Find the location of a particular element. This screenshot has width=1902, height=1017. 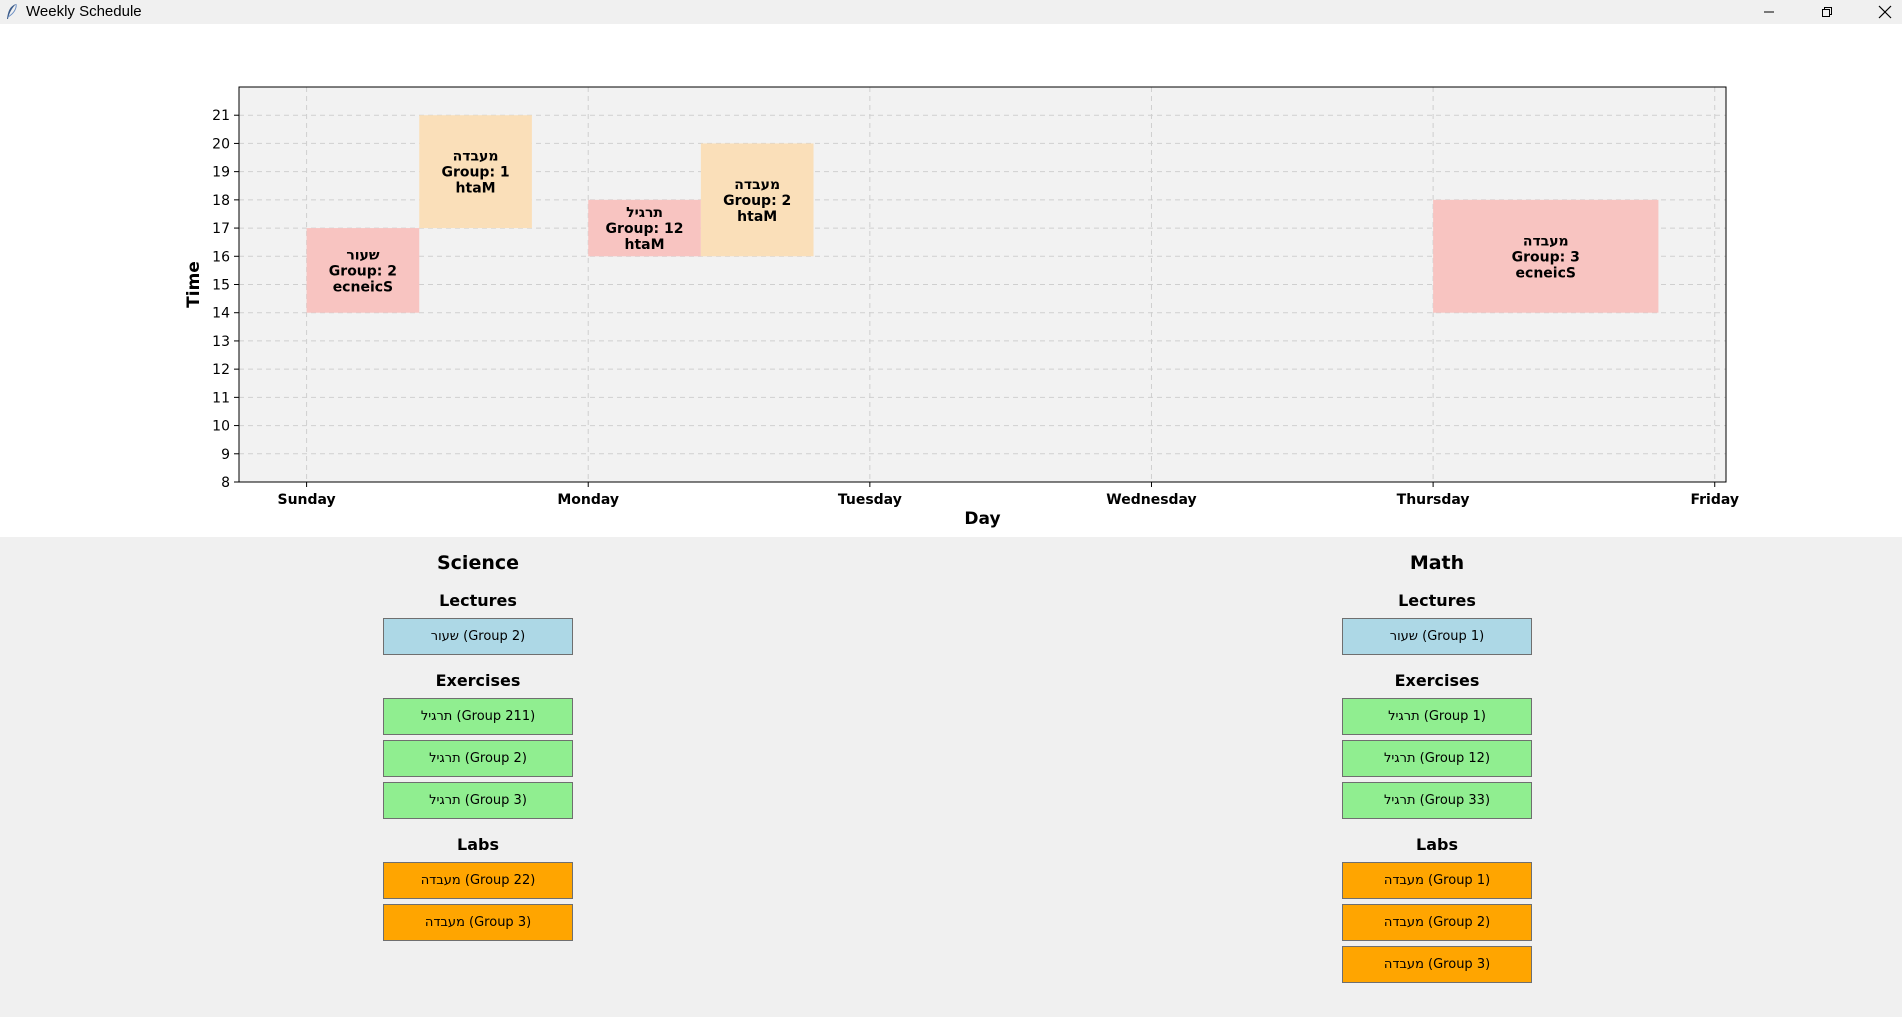

block-label: Group: 12 is located at coordinates (645, 229).